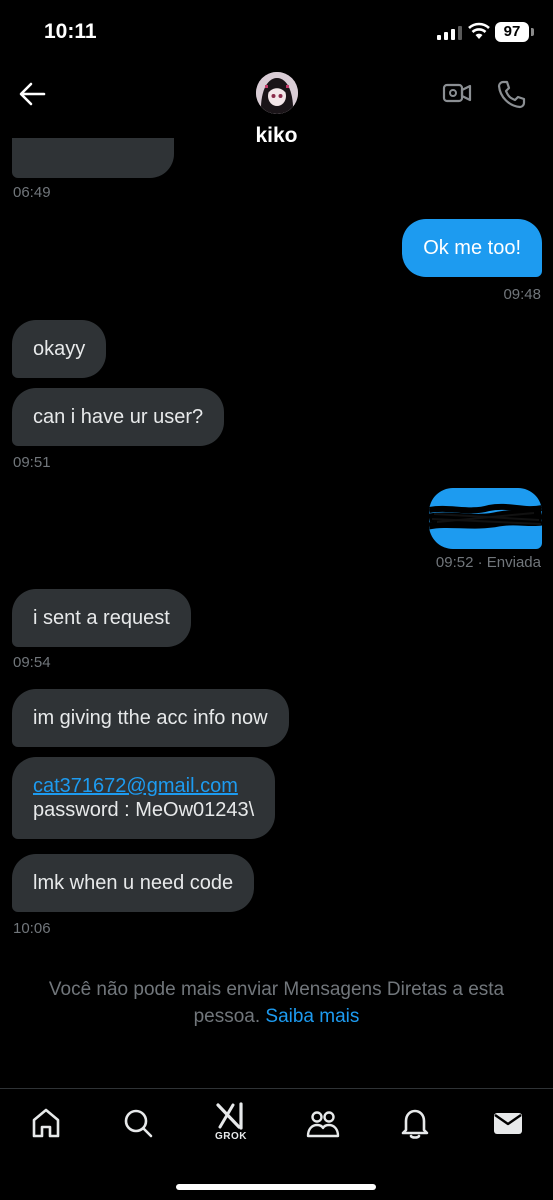 This screenshot has width=553, height=1200. I want to click on redaction-scribble, so click(485, 516).